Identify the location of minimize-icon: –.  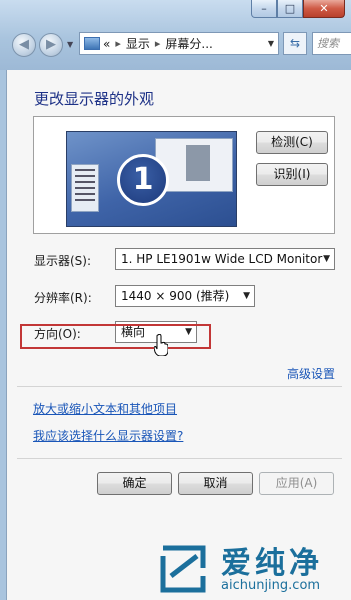
(264, 8).